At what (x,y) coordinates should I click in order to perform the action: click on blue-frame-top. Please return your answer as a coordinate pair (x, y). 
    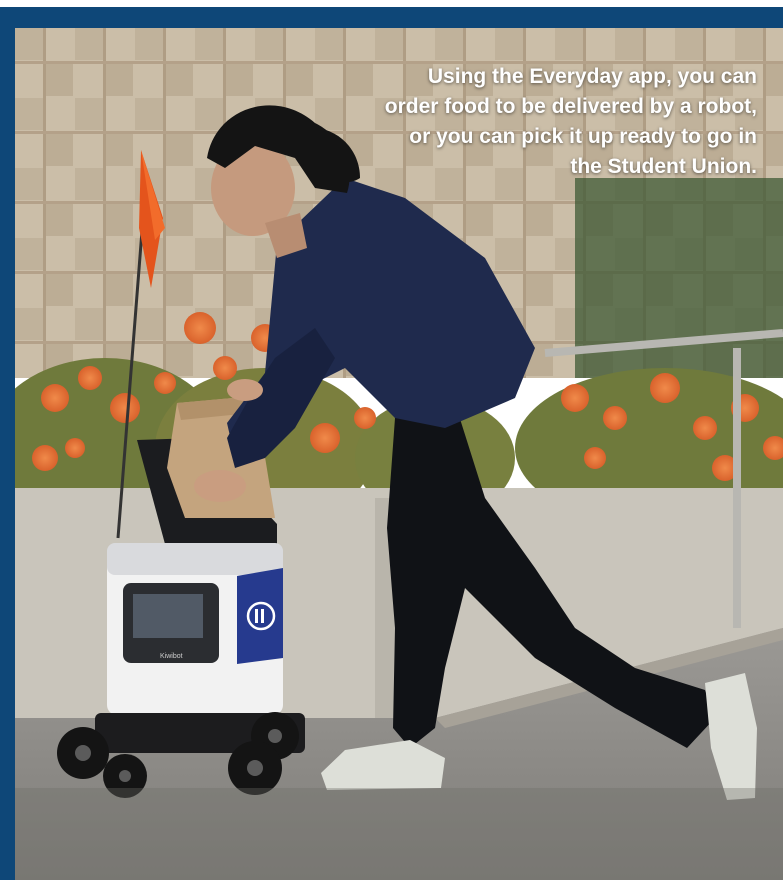
    Looking at the image, I should click on (391, 17).